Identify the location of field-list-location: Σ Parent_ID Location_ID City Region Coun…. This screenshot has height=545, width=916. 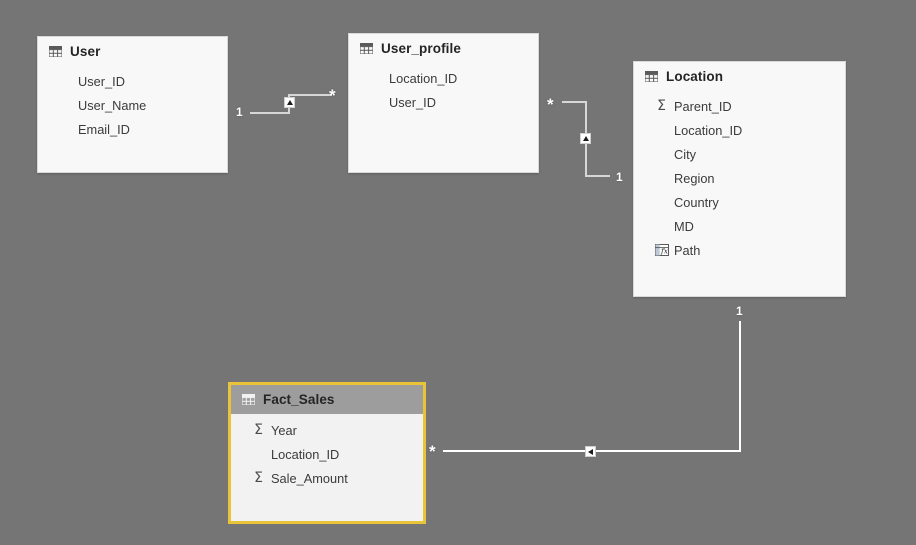
(739, 176).